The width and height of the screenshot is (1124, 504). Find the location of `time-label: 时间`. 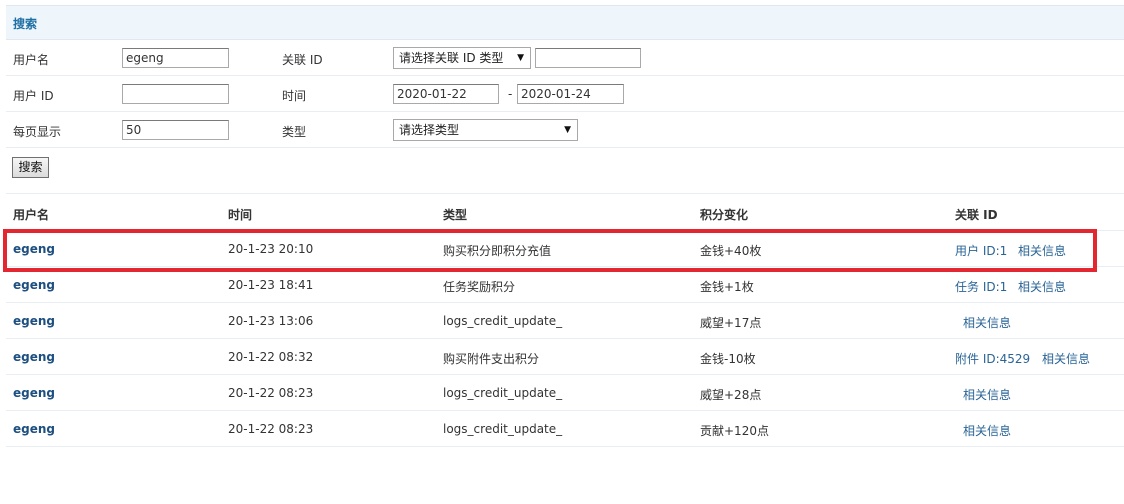

time-label: 时间 is located at coordinates (294, 96).